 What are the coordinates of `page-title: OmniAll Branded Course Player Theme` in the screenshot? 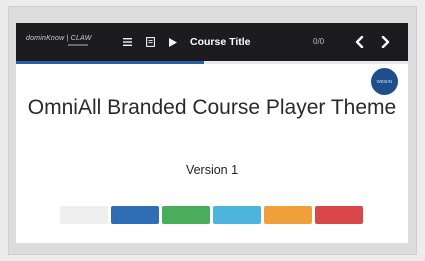 It's located at (212, 107).